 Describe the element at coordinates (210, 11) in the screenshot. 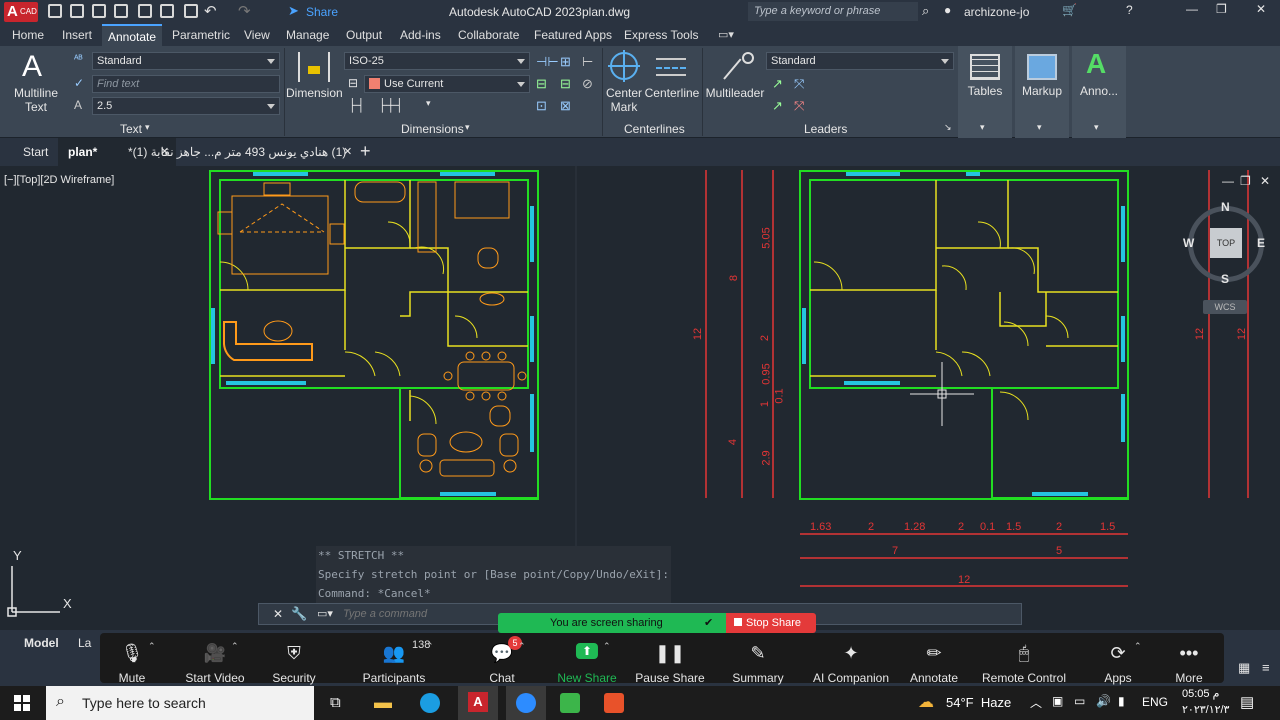

I see `undo-icon: ↶` at that location.